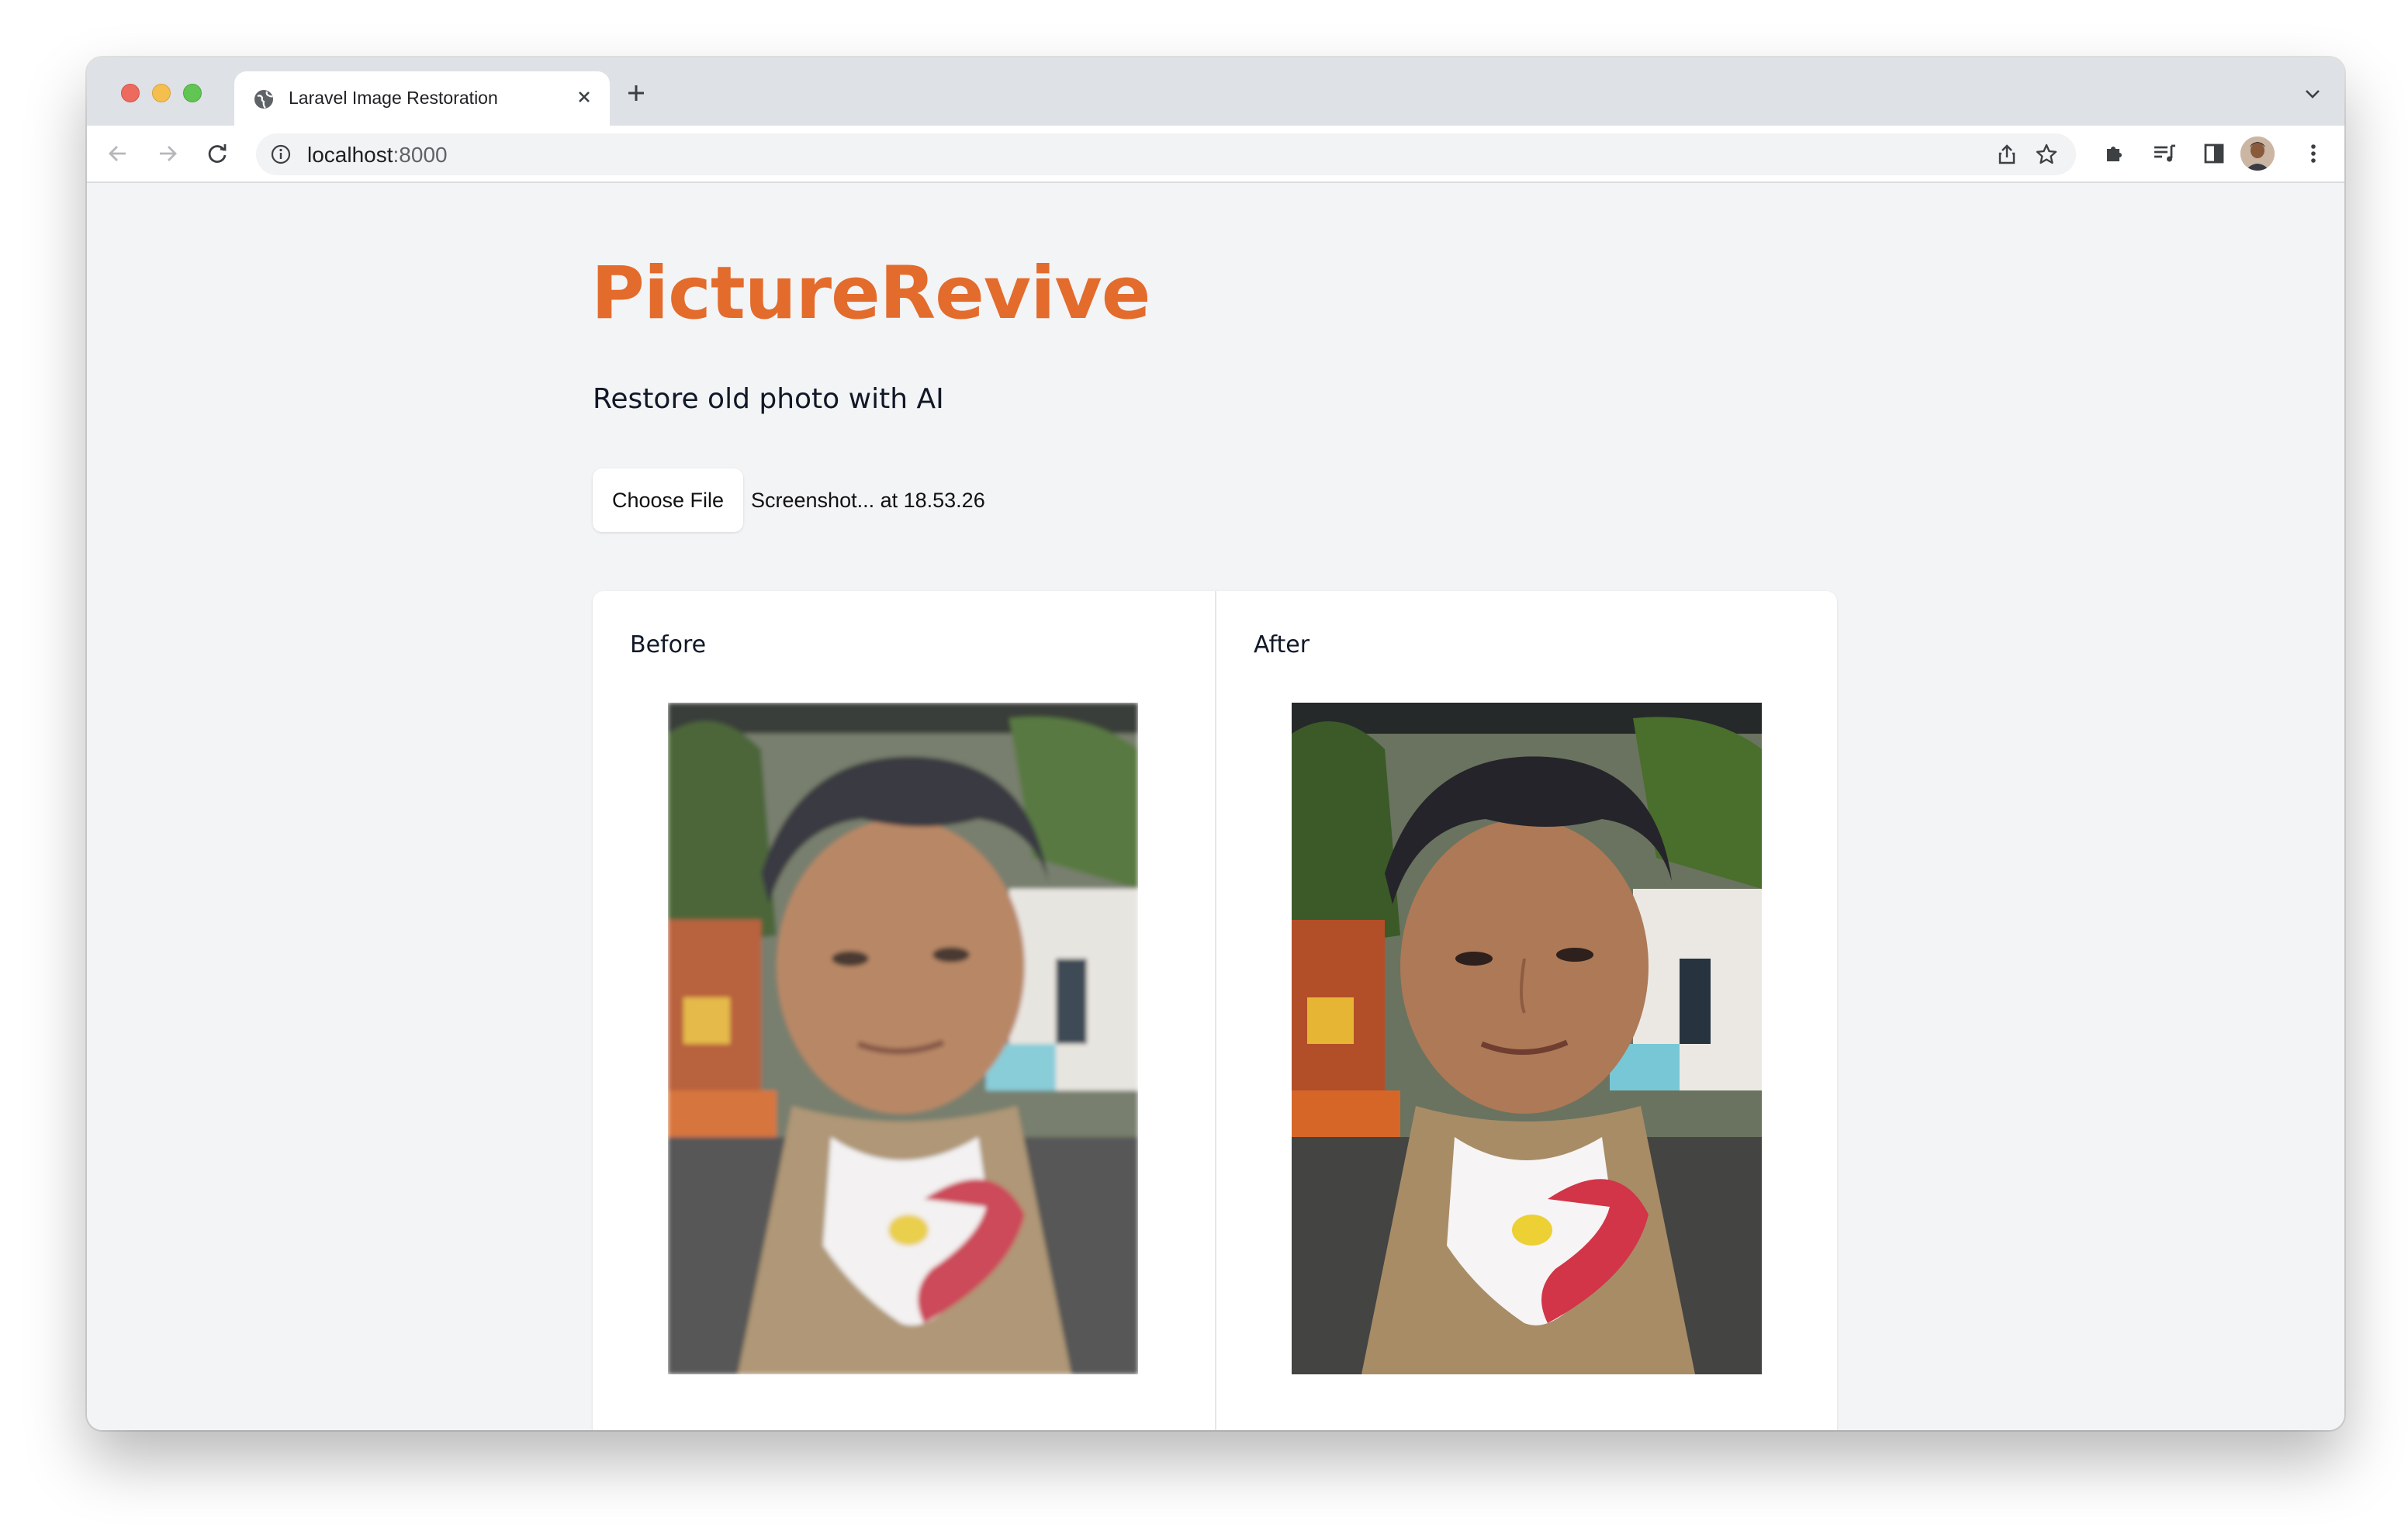 Image resolution: width=2408 pixels, height=1531 pixels. I want to click on close-window-button, so click(130, 93).